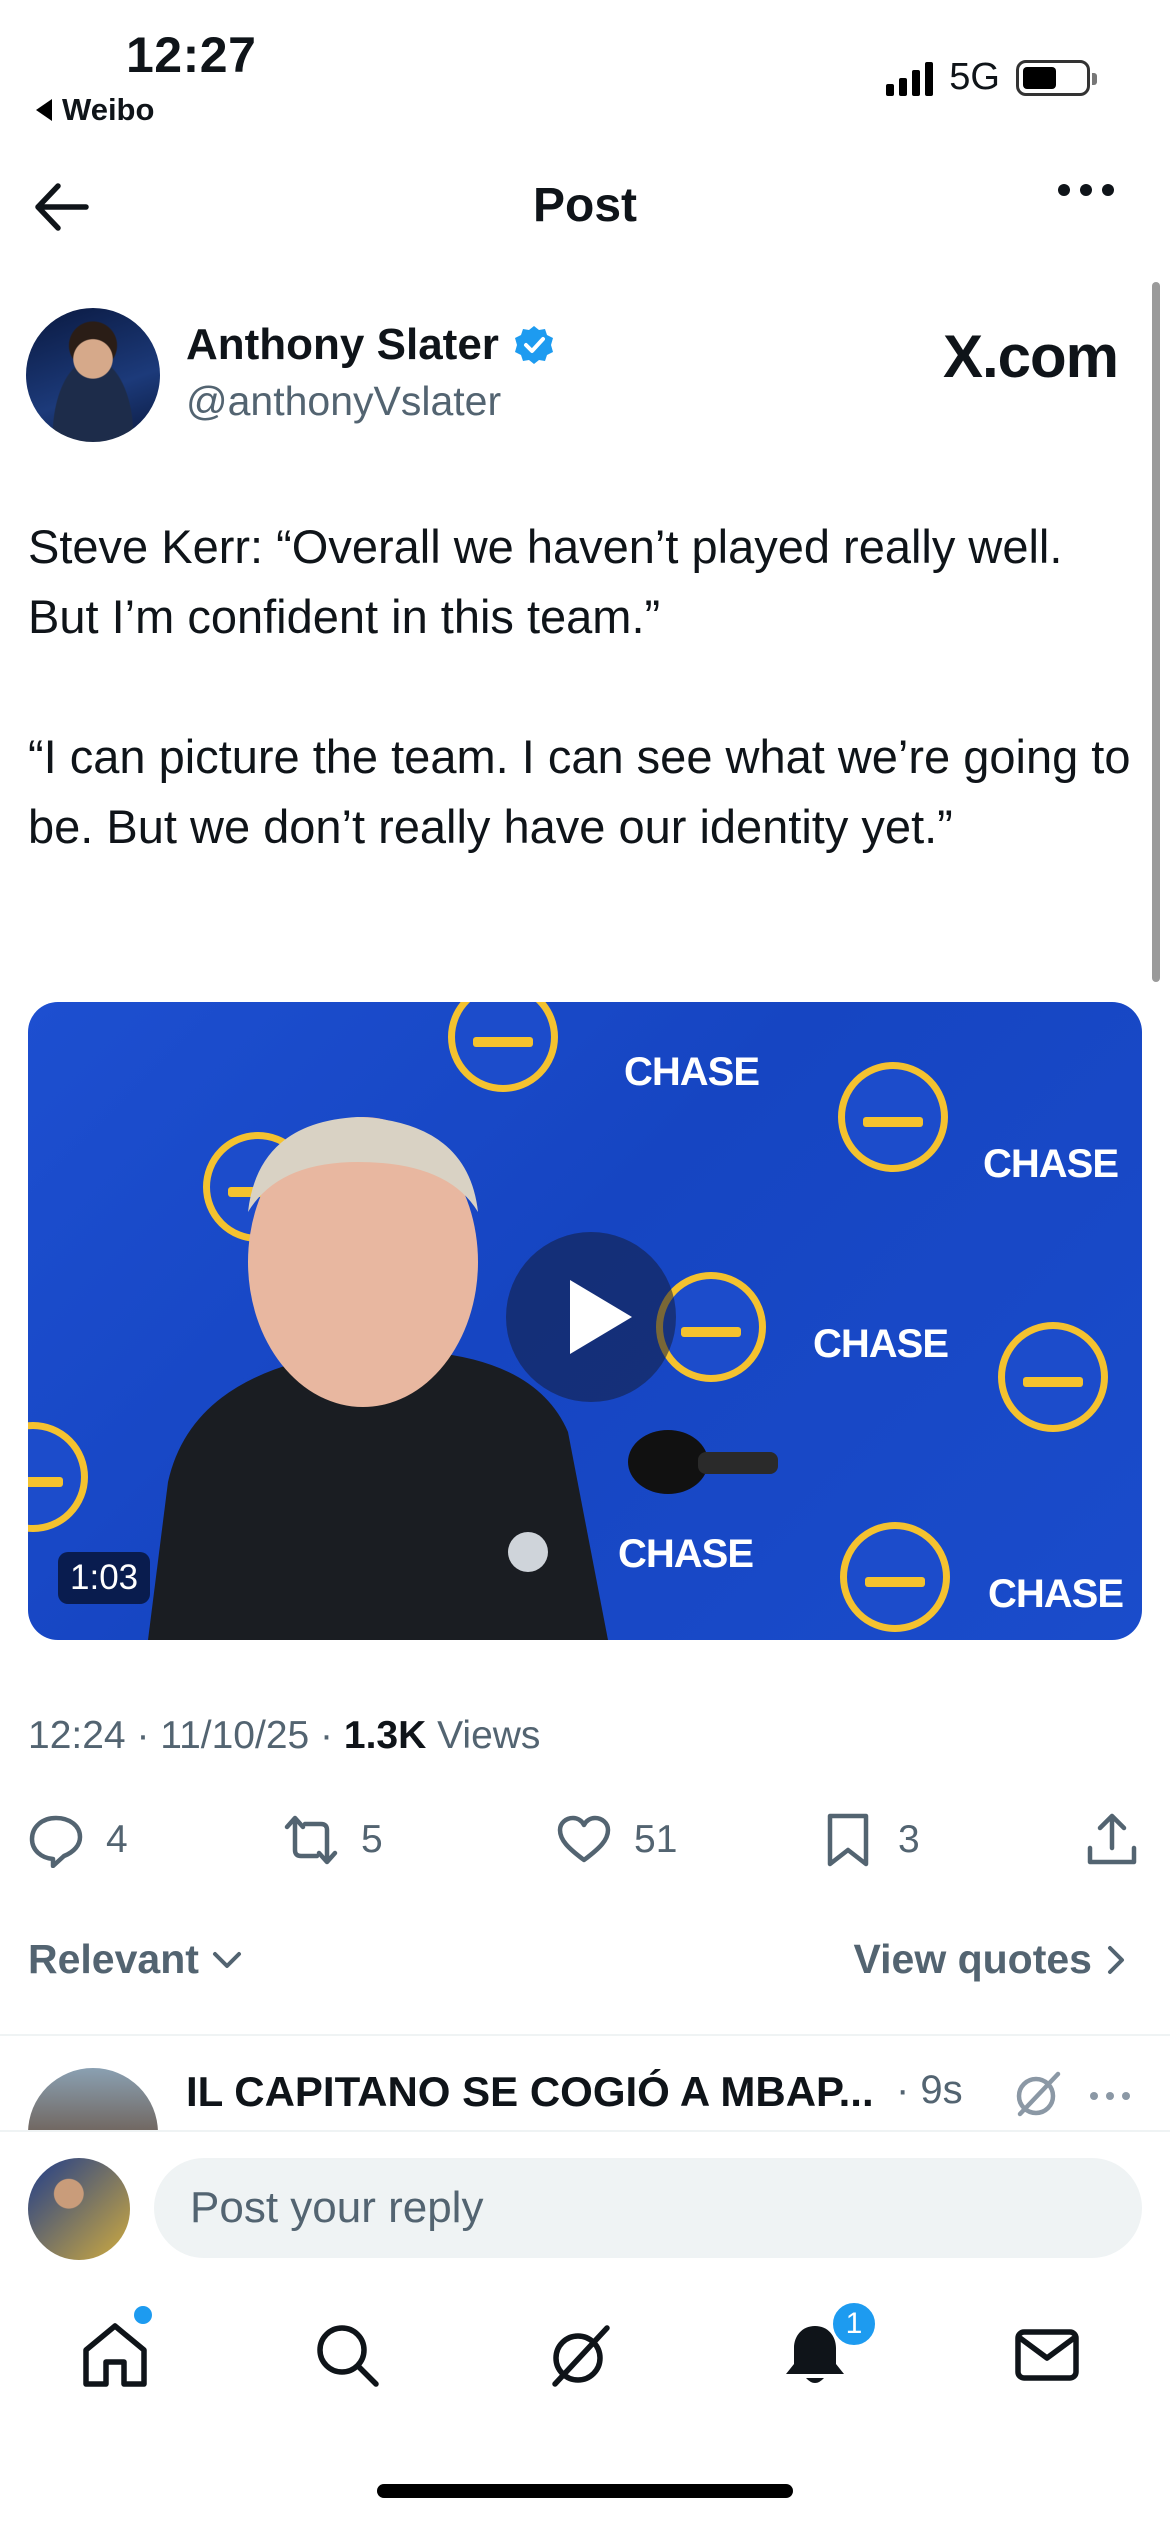 The width and height of the screenshot is (1170, 2532). What do you see at coordinates (343, 401) in the screenshot?
I see `author-handle: @anthonyVslater` at bounding box center [343, 401].